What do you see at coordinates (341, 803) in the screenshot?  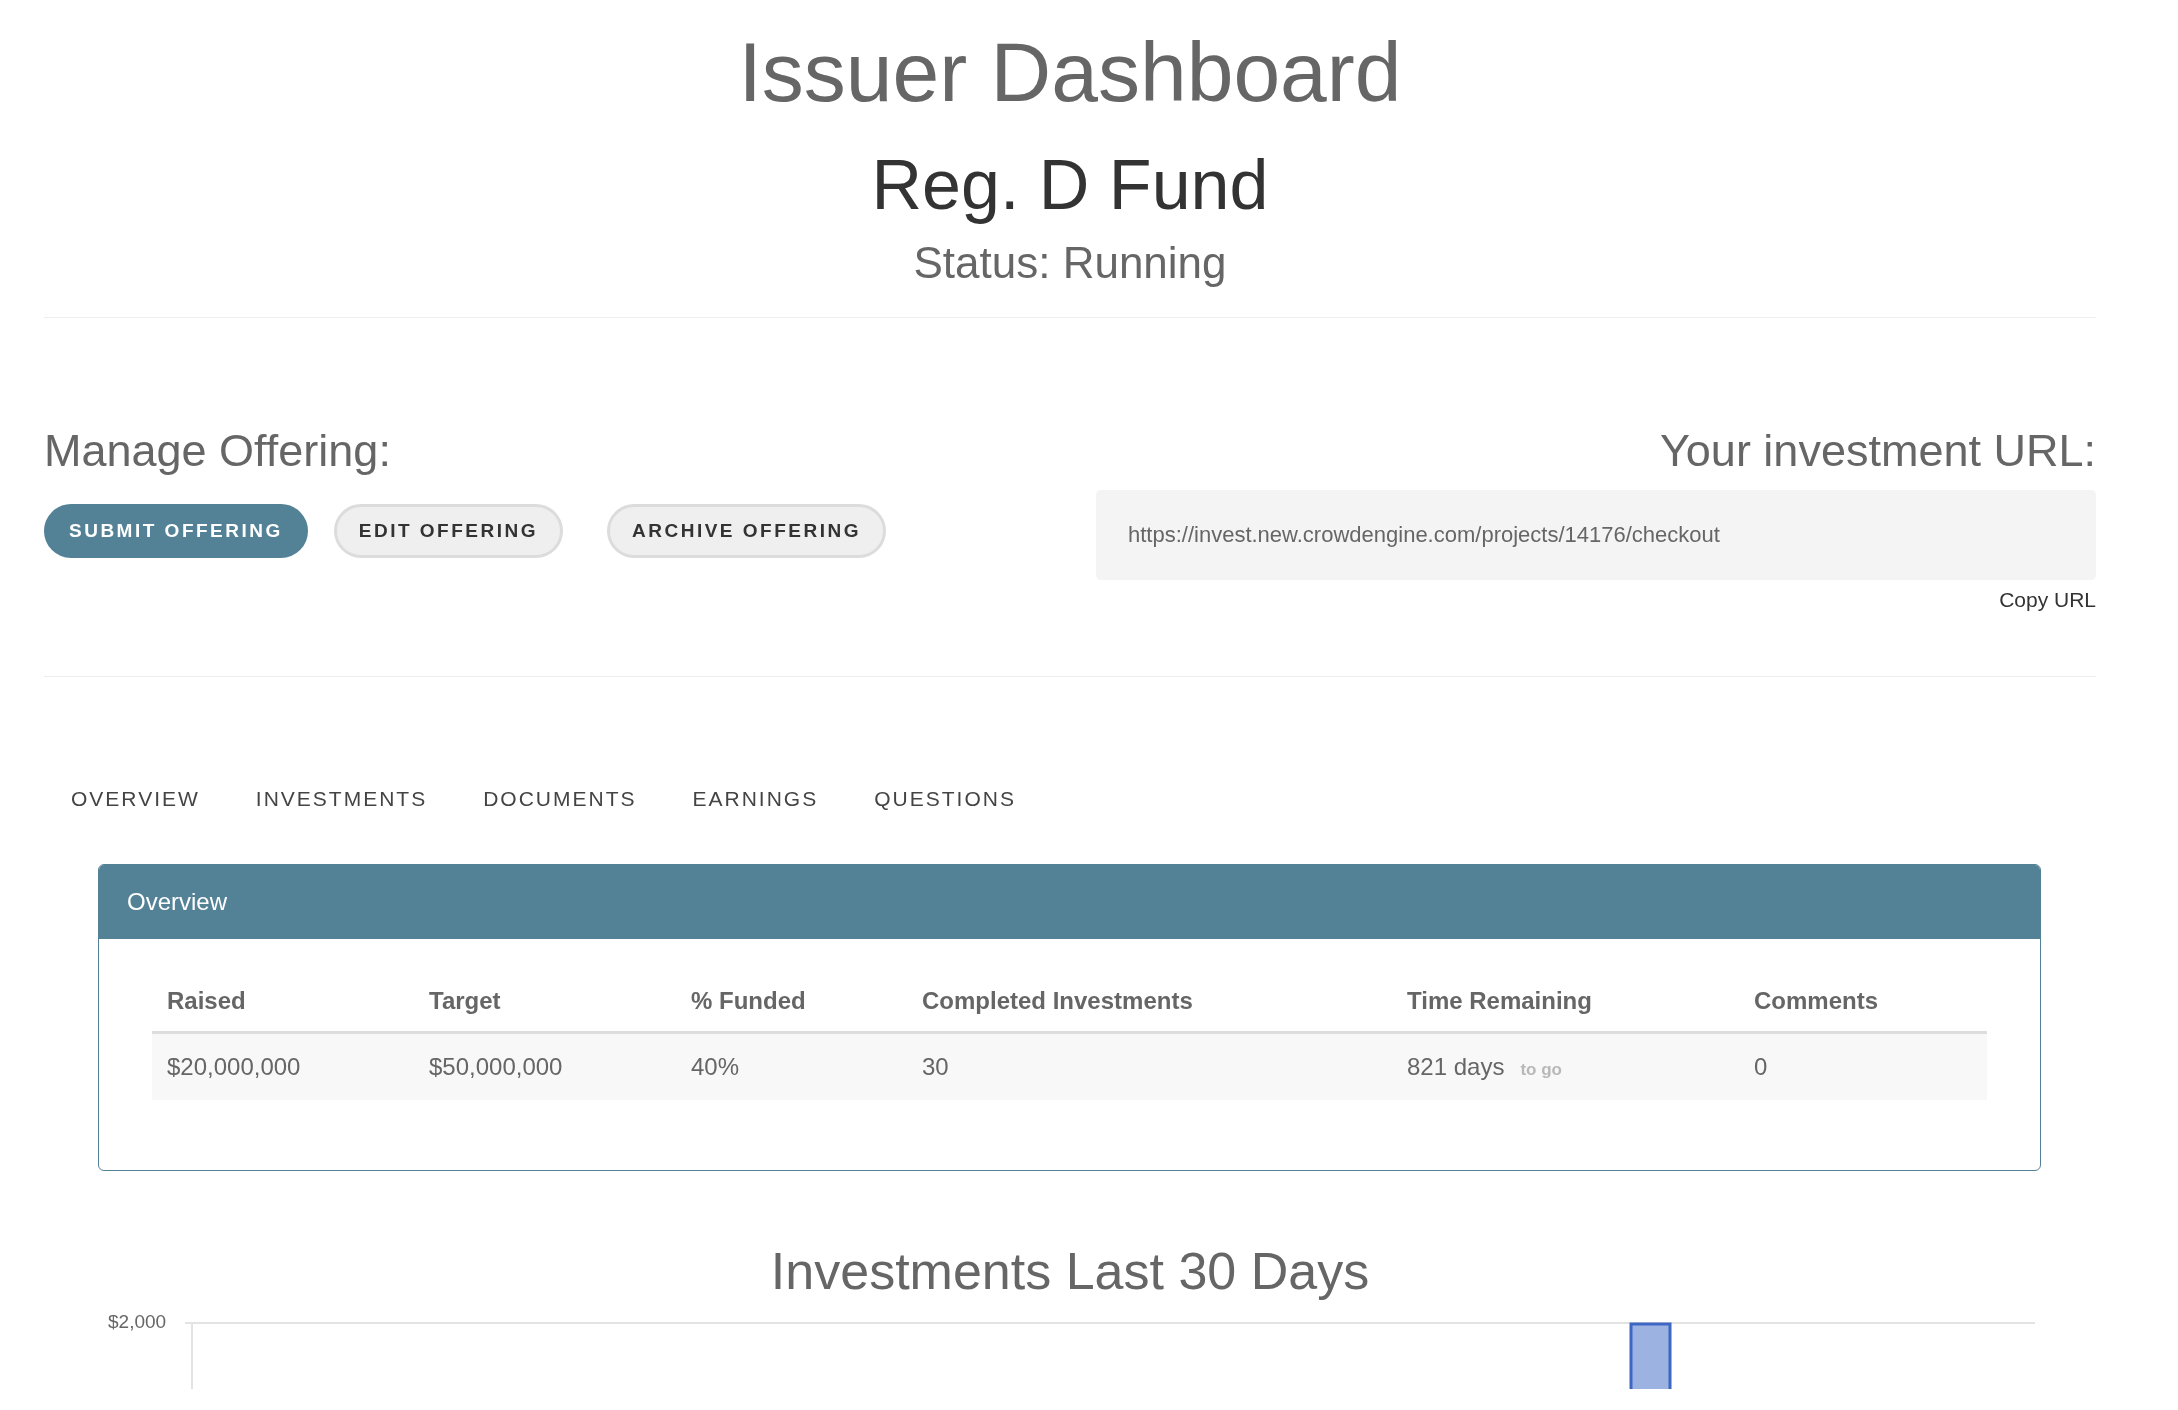 I see `tab: INVESTMENTS` at bounding box center [341, 803].